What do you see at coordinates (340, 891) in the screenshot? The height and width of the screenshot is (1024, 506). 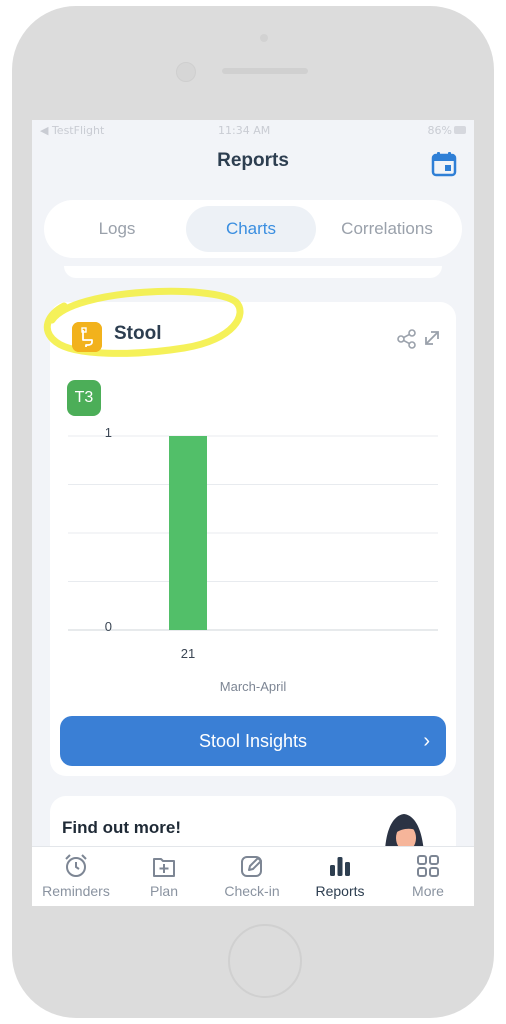 I see `nav-label: Reports` at bounding box center [340, 891].